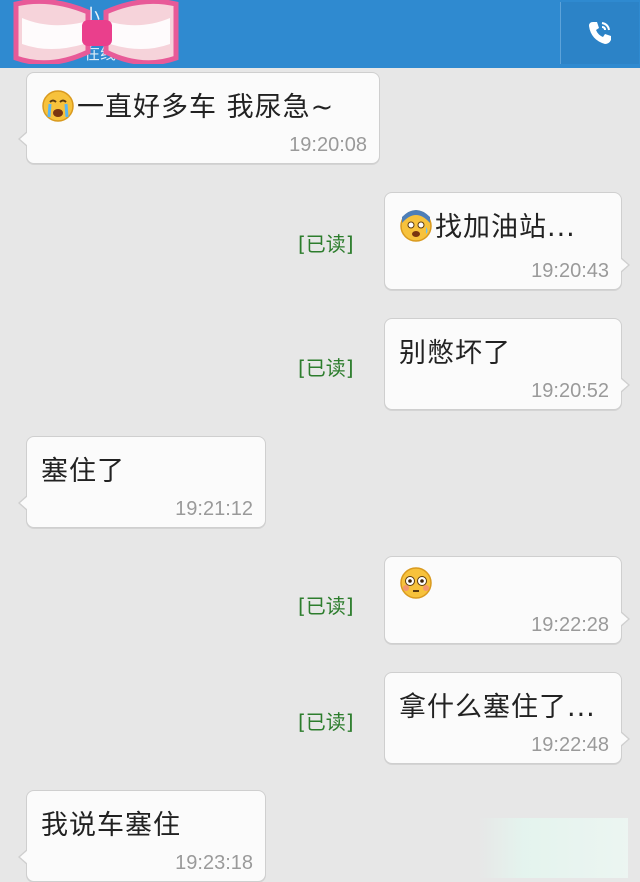  I want to click on message-time: 19:22:48, so click(570, 745).